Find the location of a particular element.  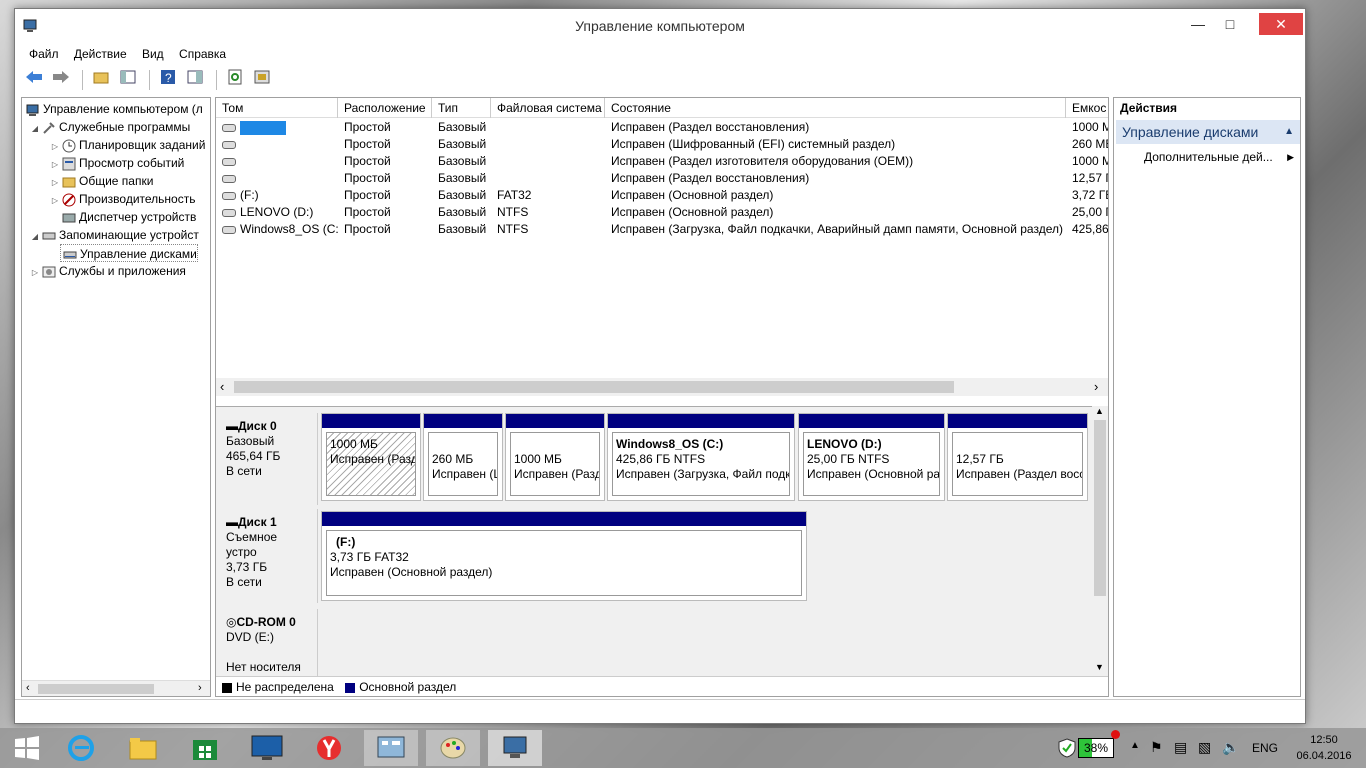

volume-icon: 🔈 is located at coordinates (1230, 747).